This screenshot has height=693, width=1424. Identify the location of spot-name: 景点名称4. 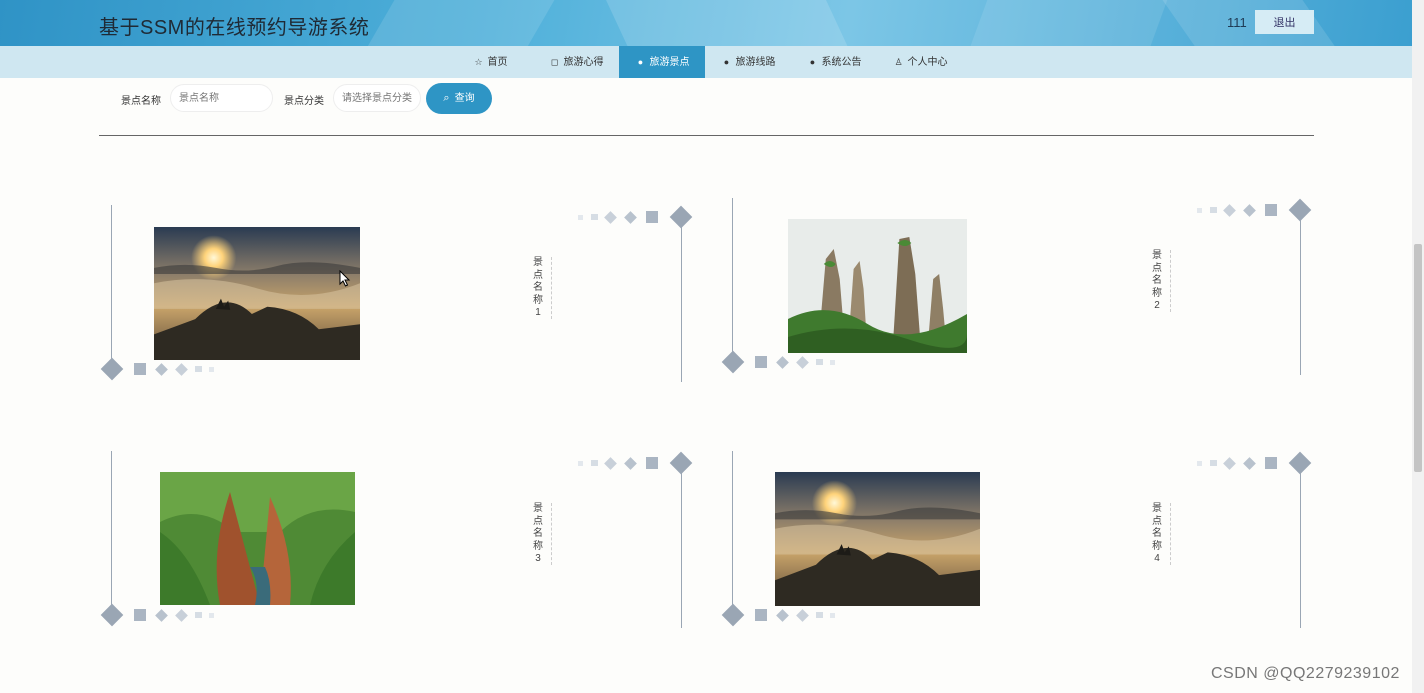
(1157, 534).